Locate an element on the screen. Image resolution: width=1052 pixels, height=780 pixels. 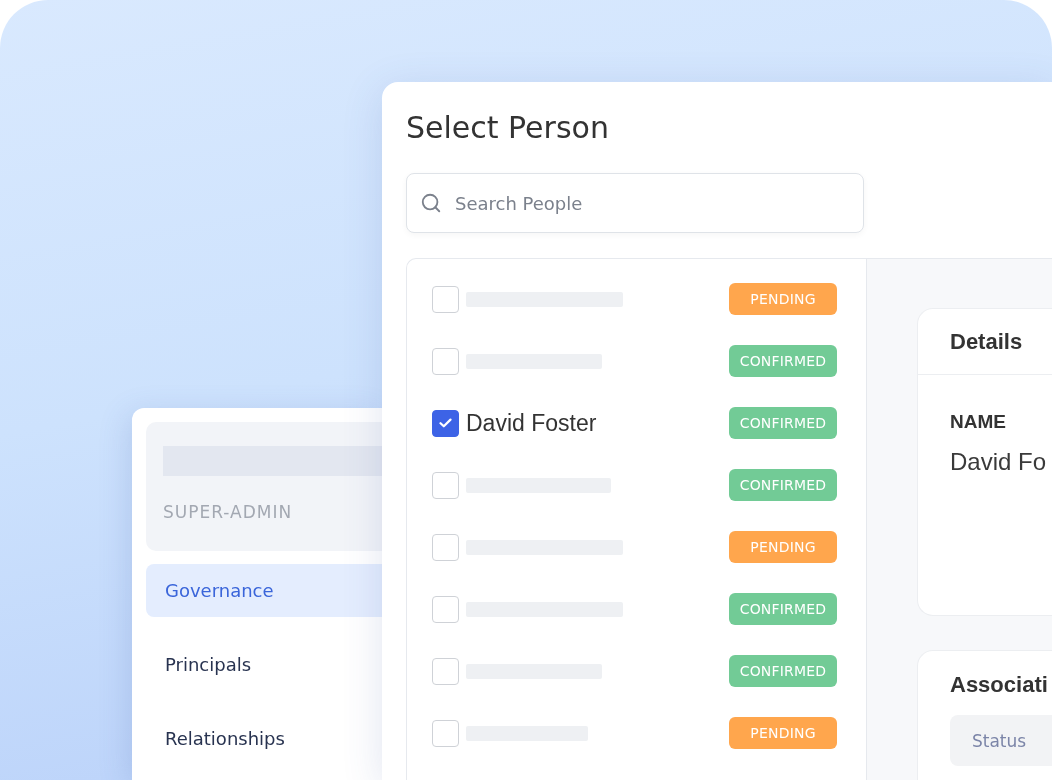
dialog-title: Select Person is located at coordinates (507, 128).